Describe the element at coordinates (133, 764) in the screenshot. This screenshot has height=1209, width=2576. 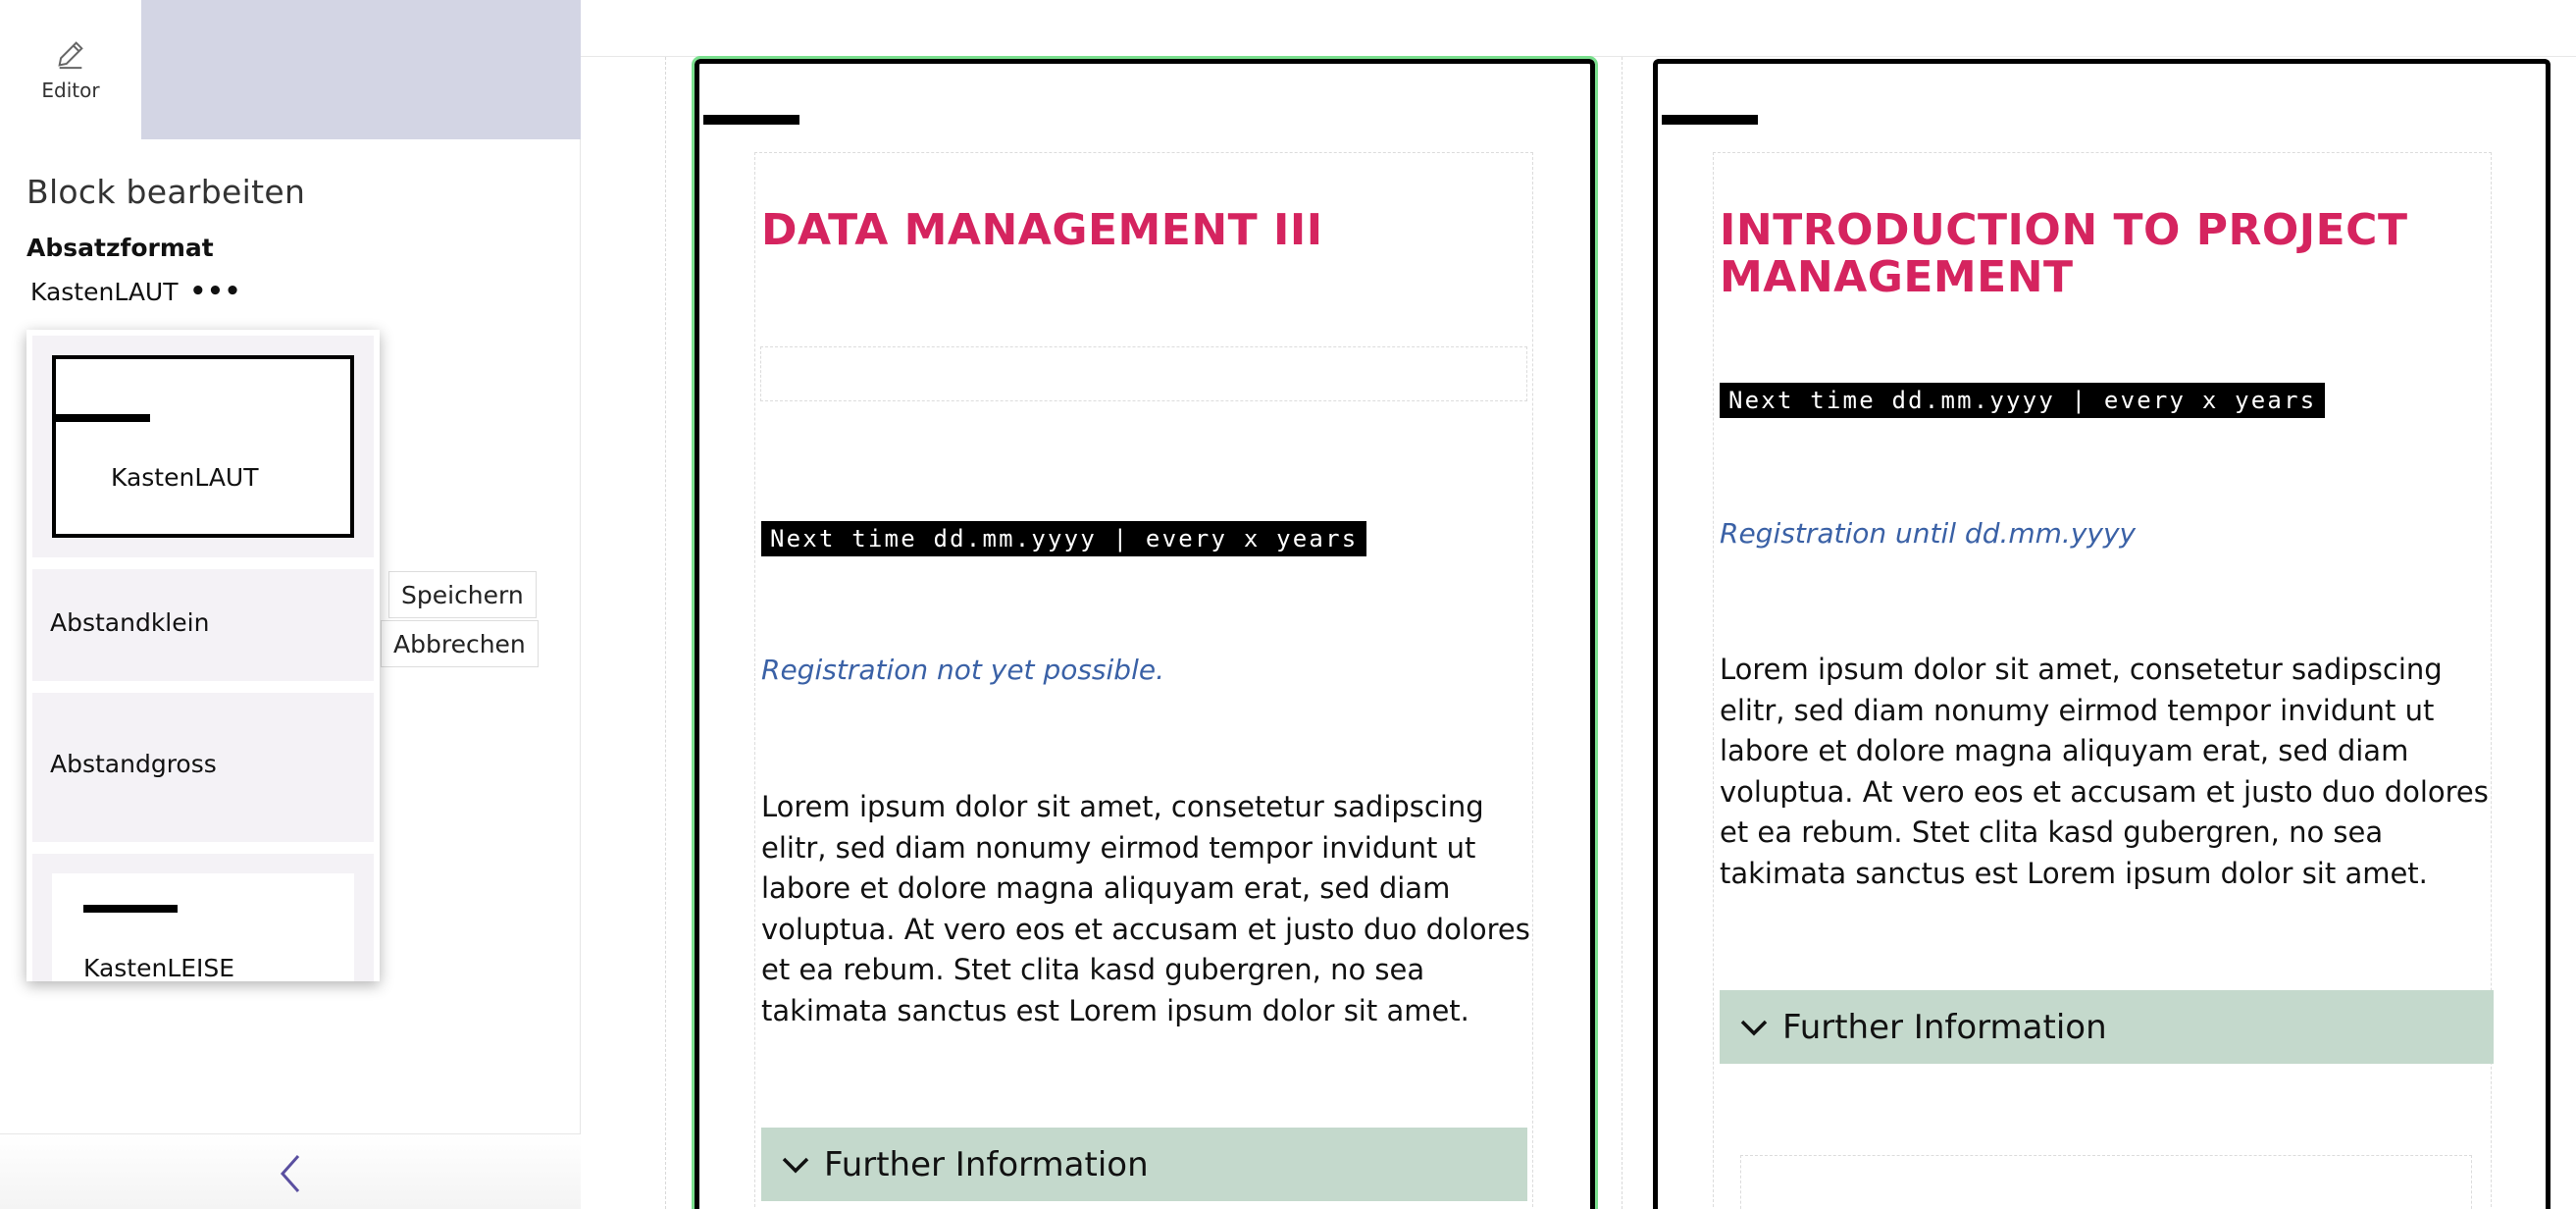
I see `format-option-label: Abstandgross` at that location.